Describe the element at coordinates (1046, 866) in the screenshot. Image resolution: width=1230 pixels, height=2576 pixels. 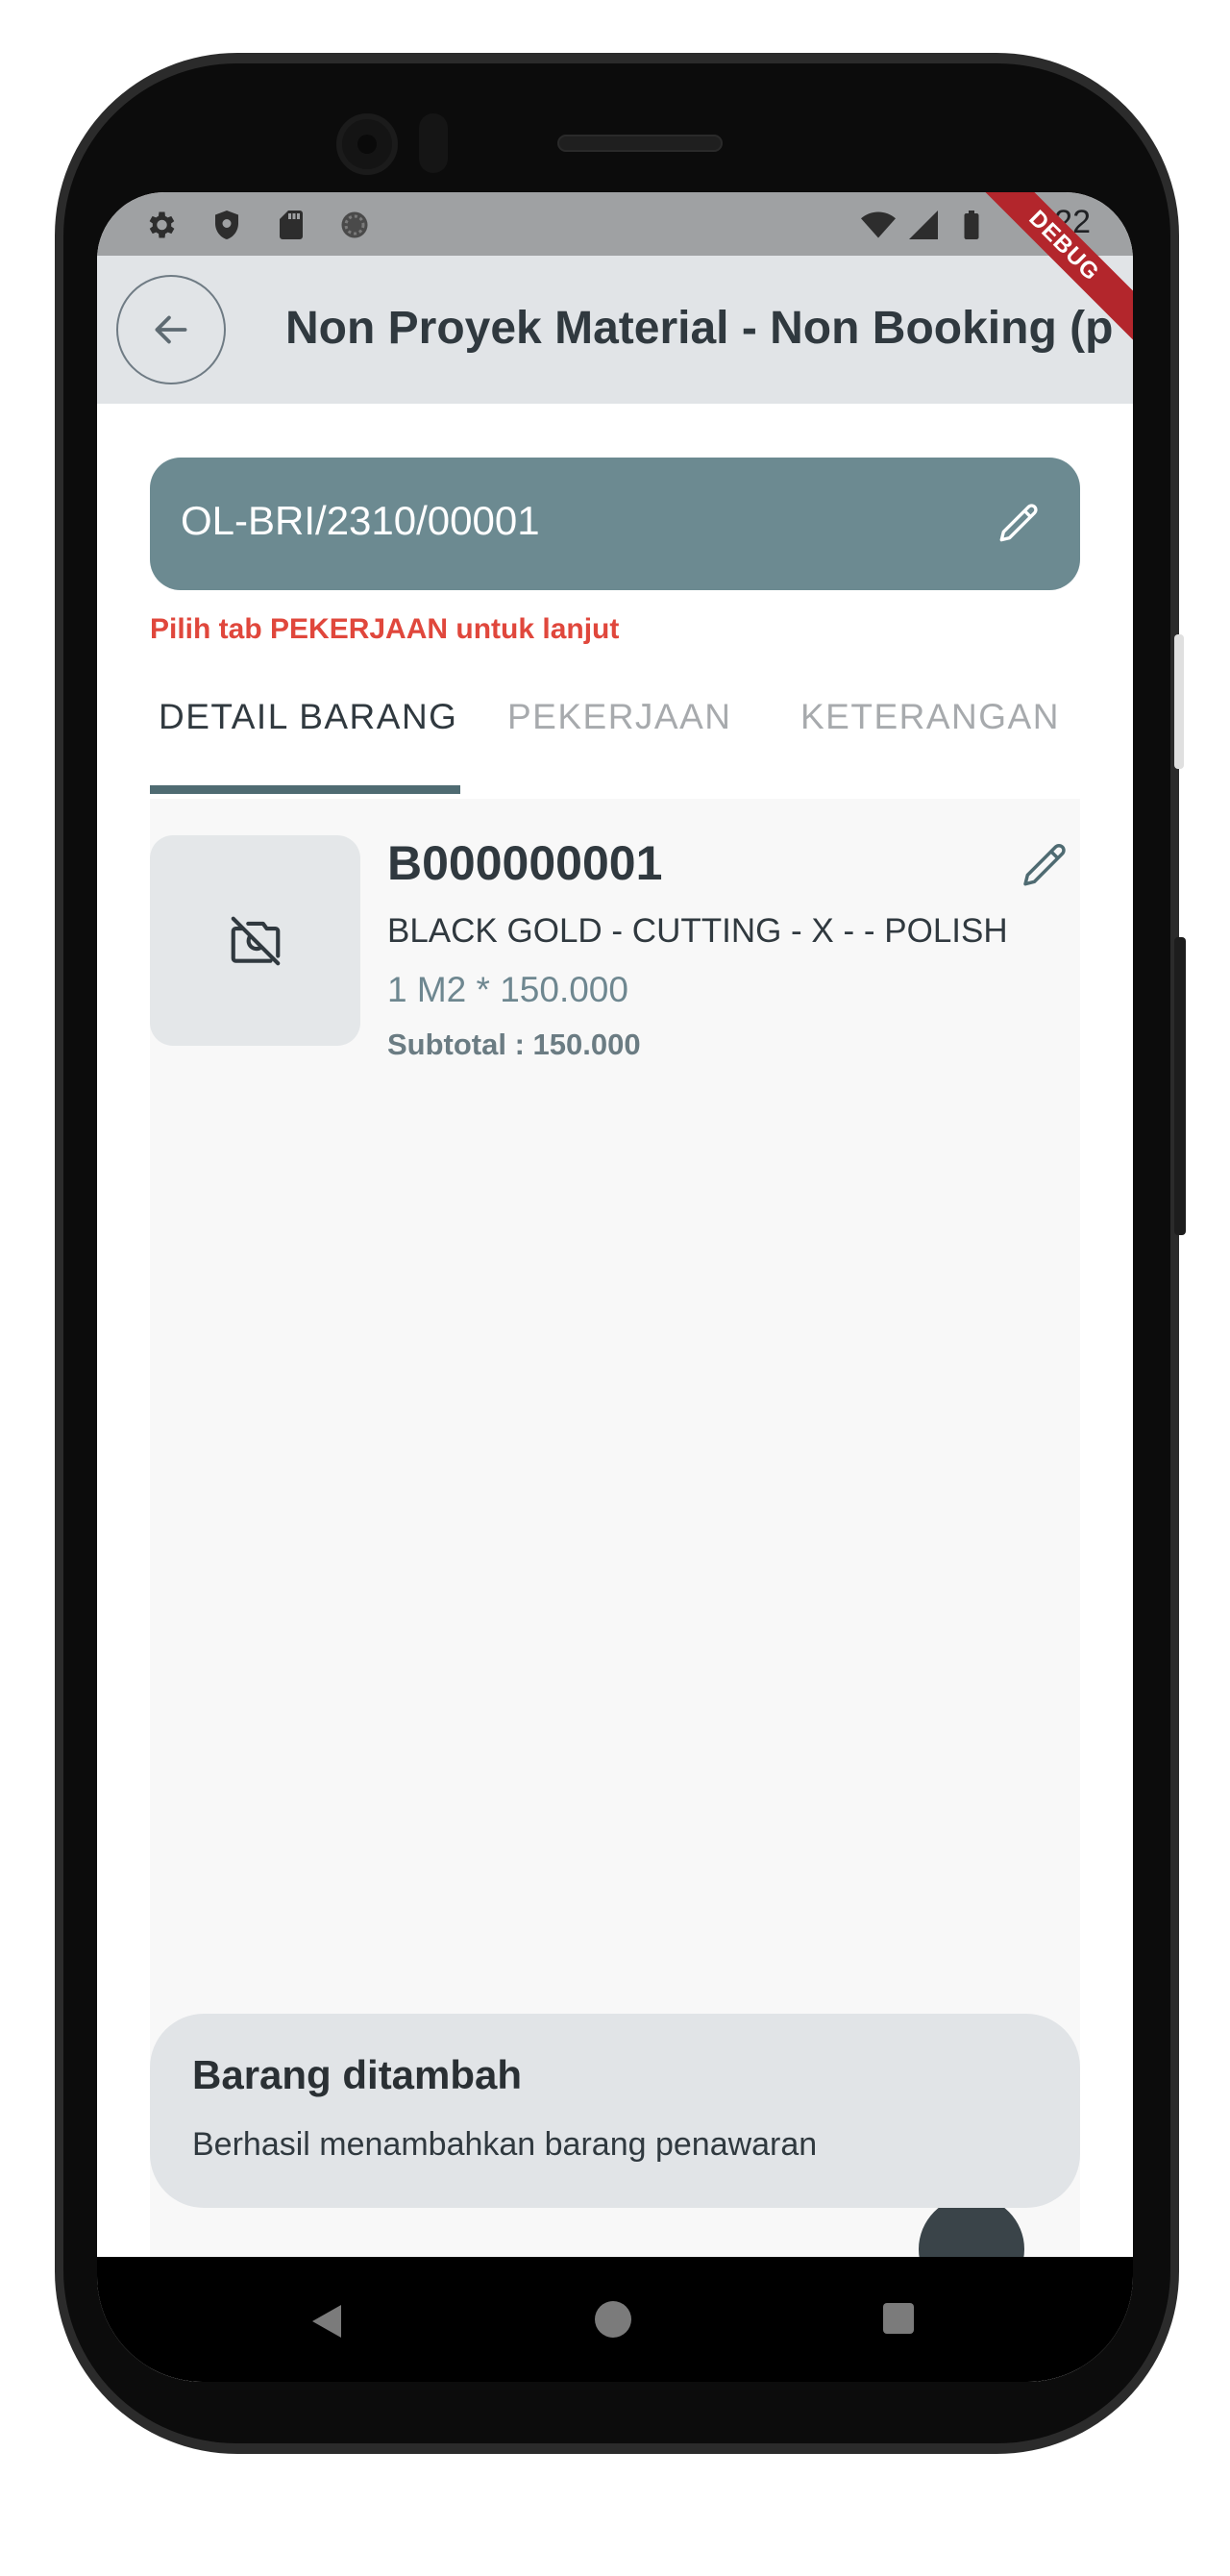
I see `edit-item-icon` at that location.